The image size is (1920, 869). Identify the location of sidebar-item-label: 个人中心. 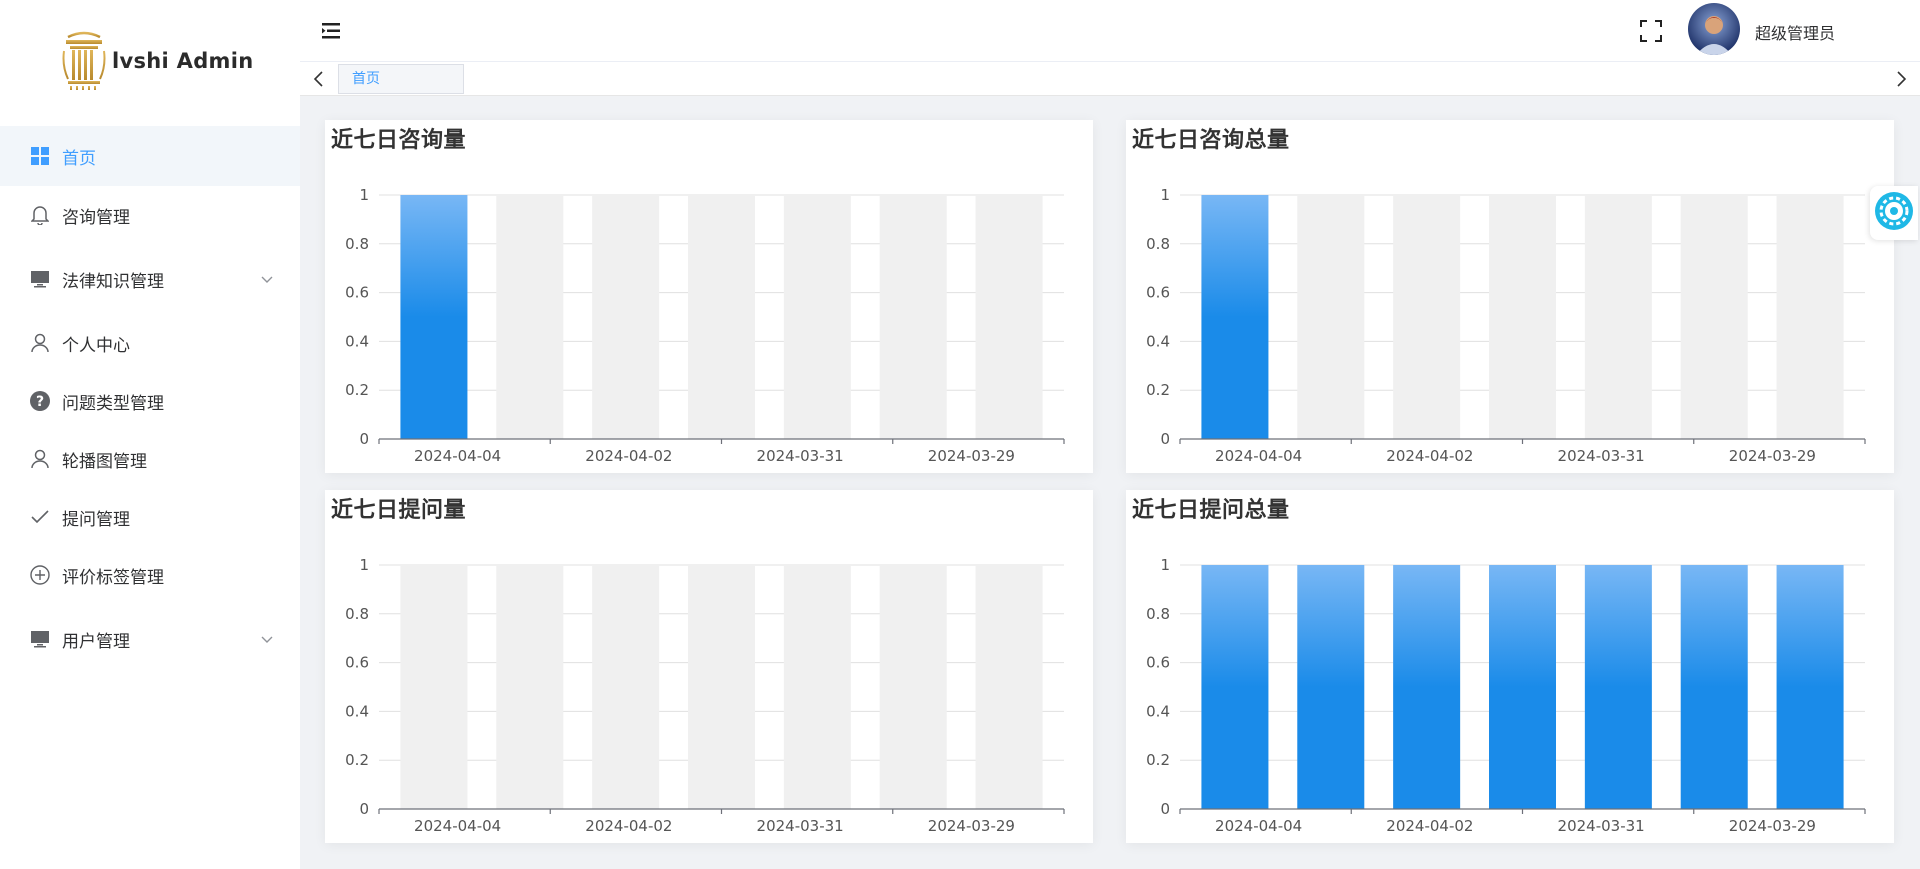
(96, 345).